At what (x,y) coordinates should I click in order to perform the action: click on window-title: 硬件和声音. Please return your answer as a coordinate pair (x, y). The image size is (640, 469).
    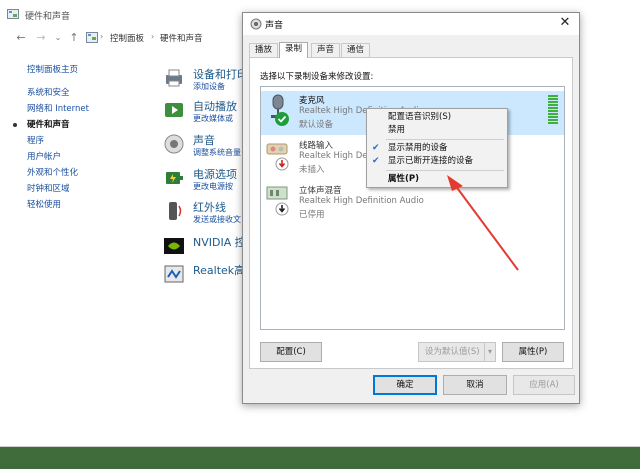
    Looking at the image, I should click on (48, 17).